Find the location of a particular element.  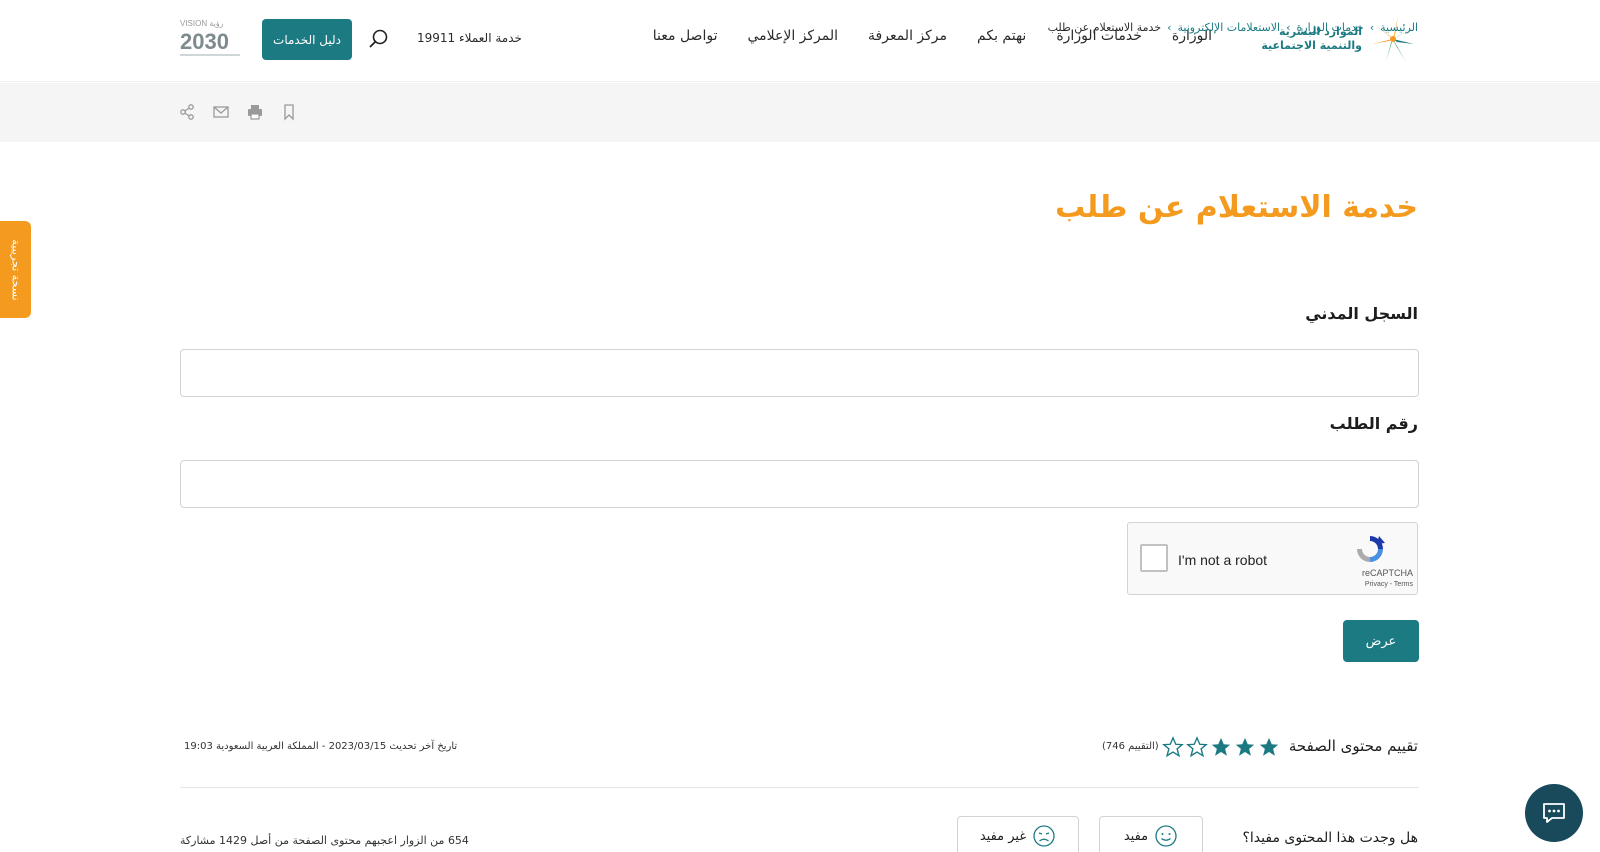

bookmark-icon is located at coordinates (289, 112).